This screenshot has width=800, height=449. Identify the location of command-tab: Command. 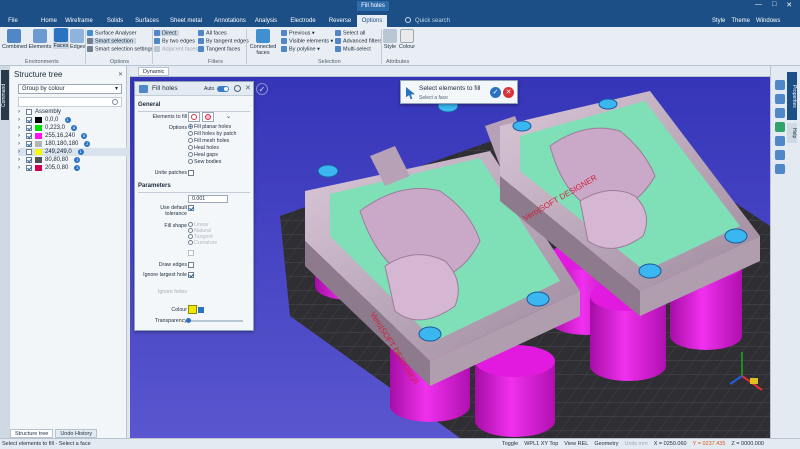
(5, 95).